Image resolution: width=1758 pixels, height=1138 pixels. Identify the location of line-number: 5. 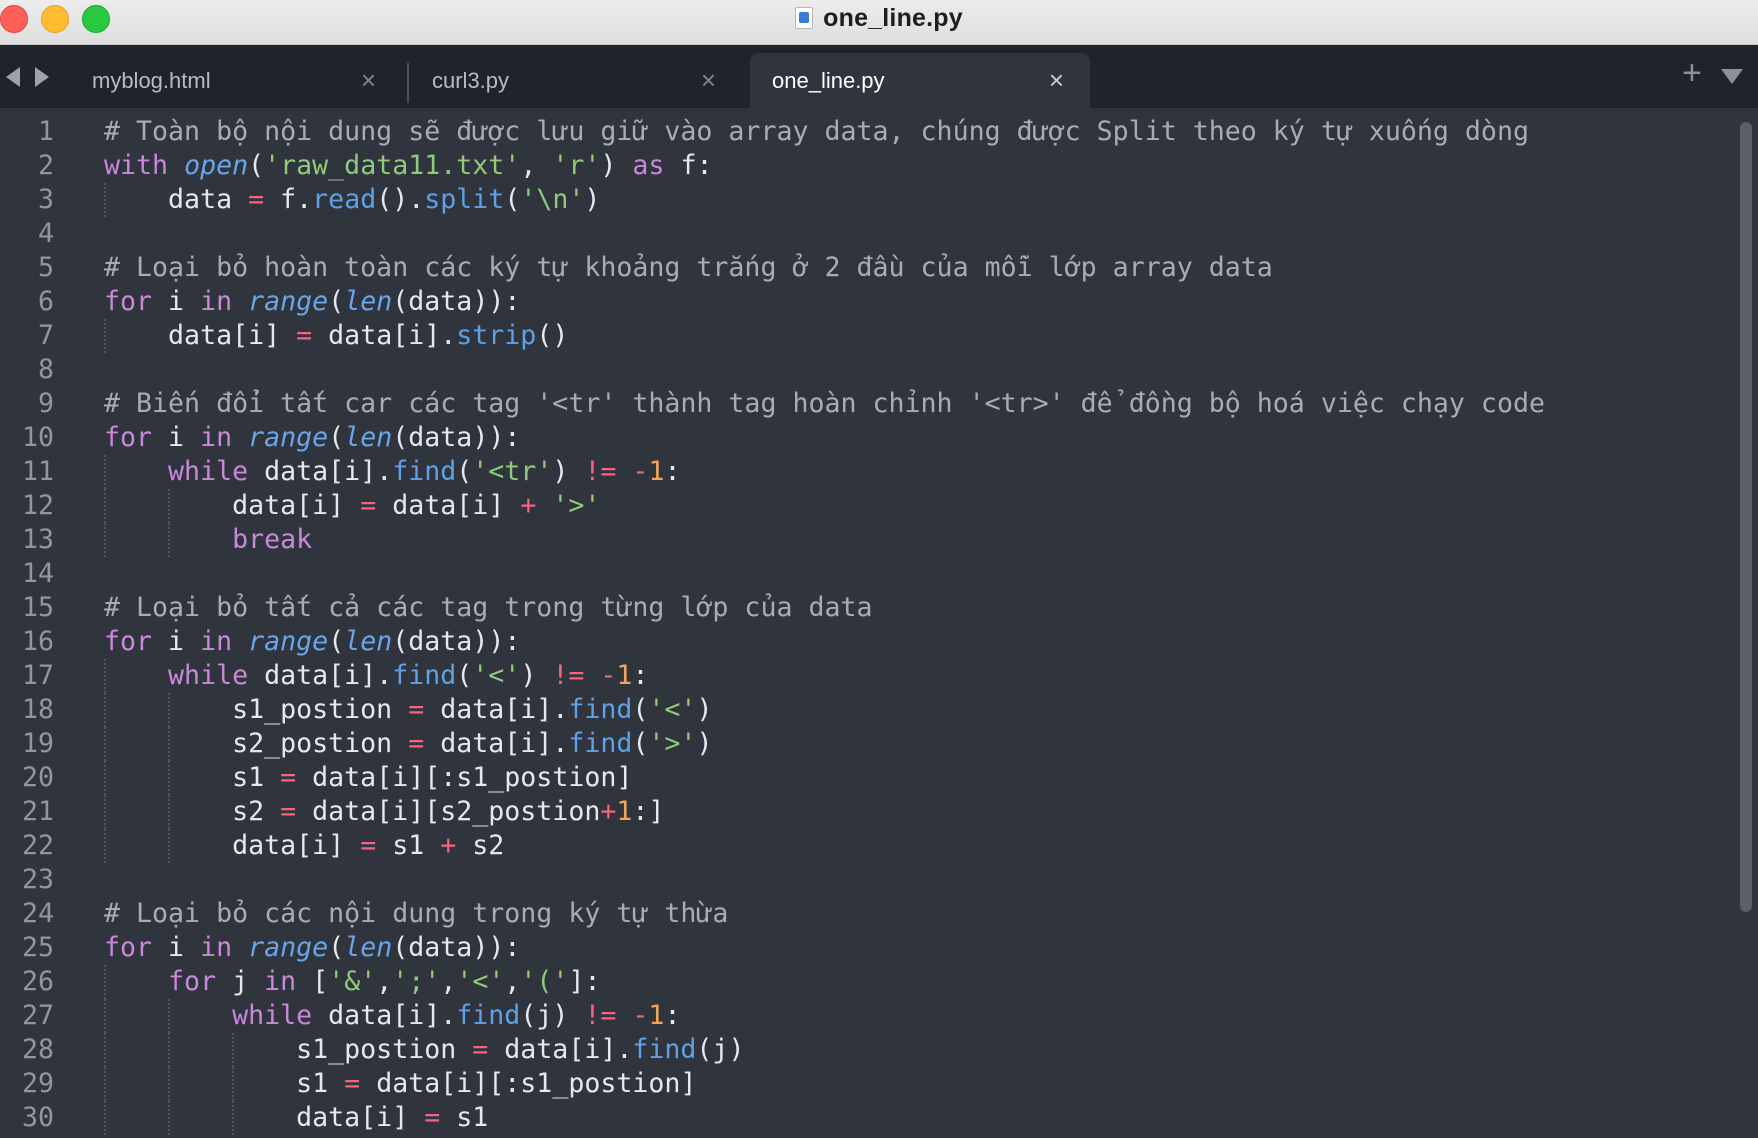
(45, 267).